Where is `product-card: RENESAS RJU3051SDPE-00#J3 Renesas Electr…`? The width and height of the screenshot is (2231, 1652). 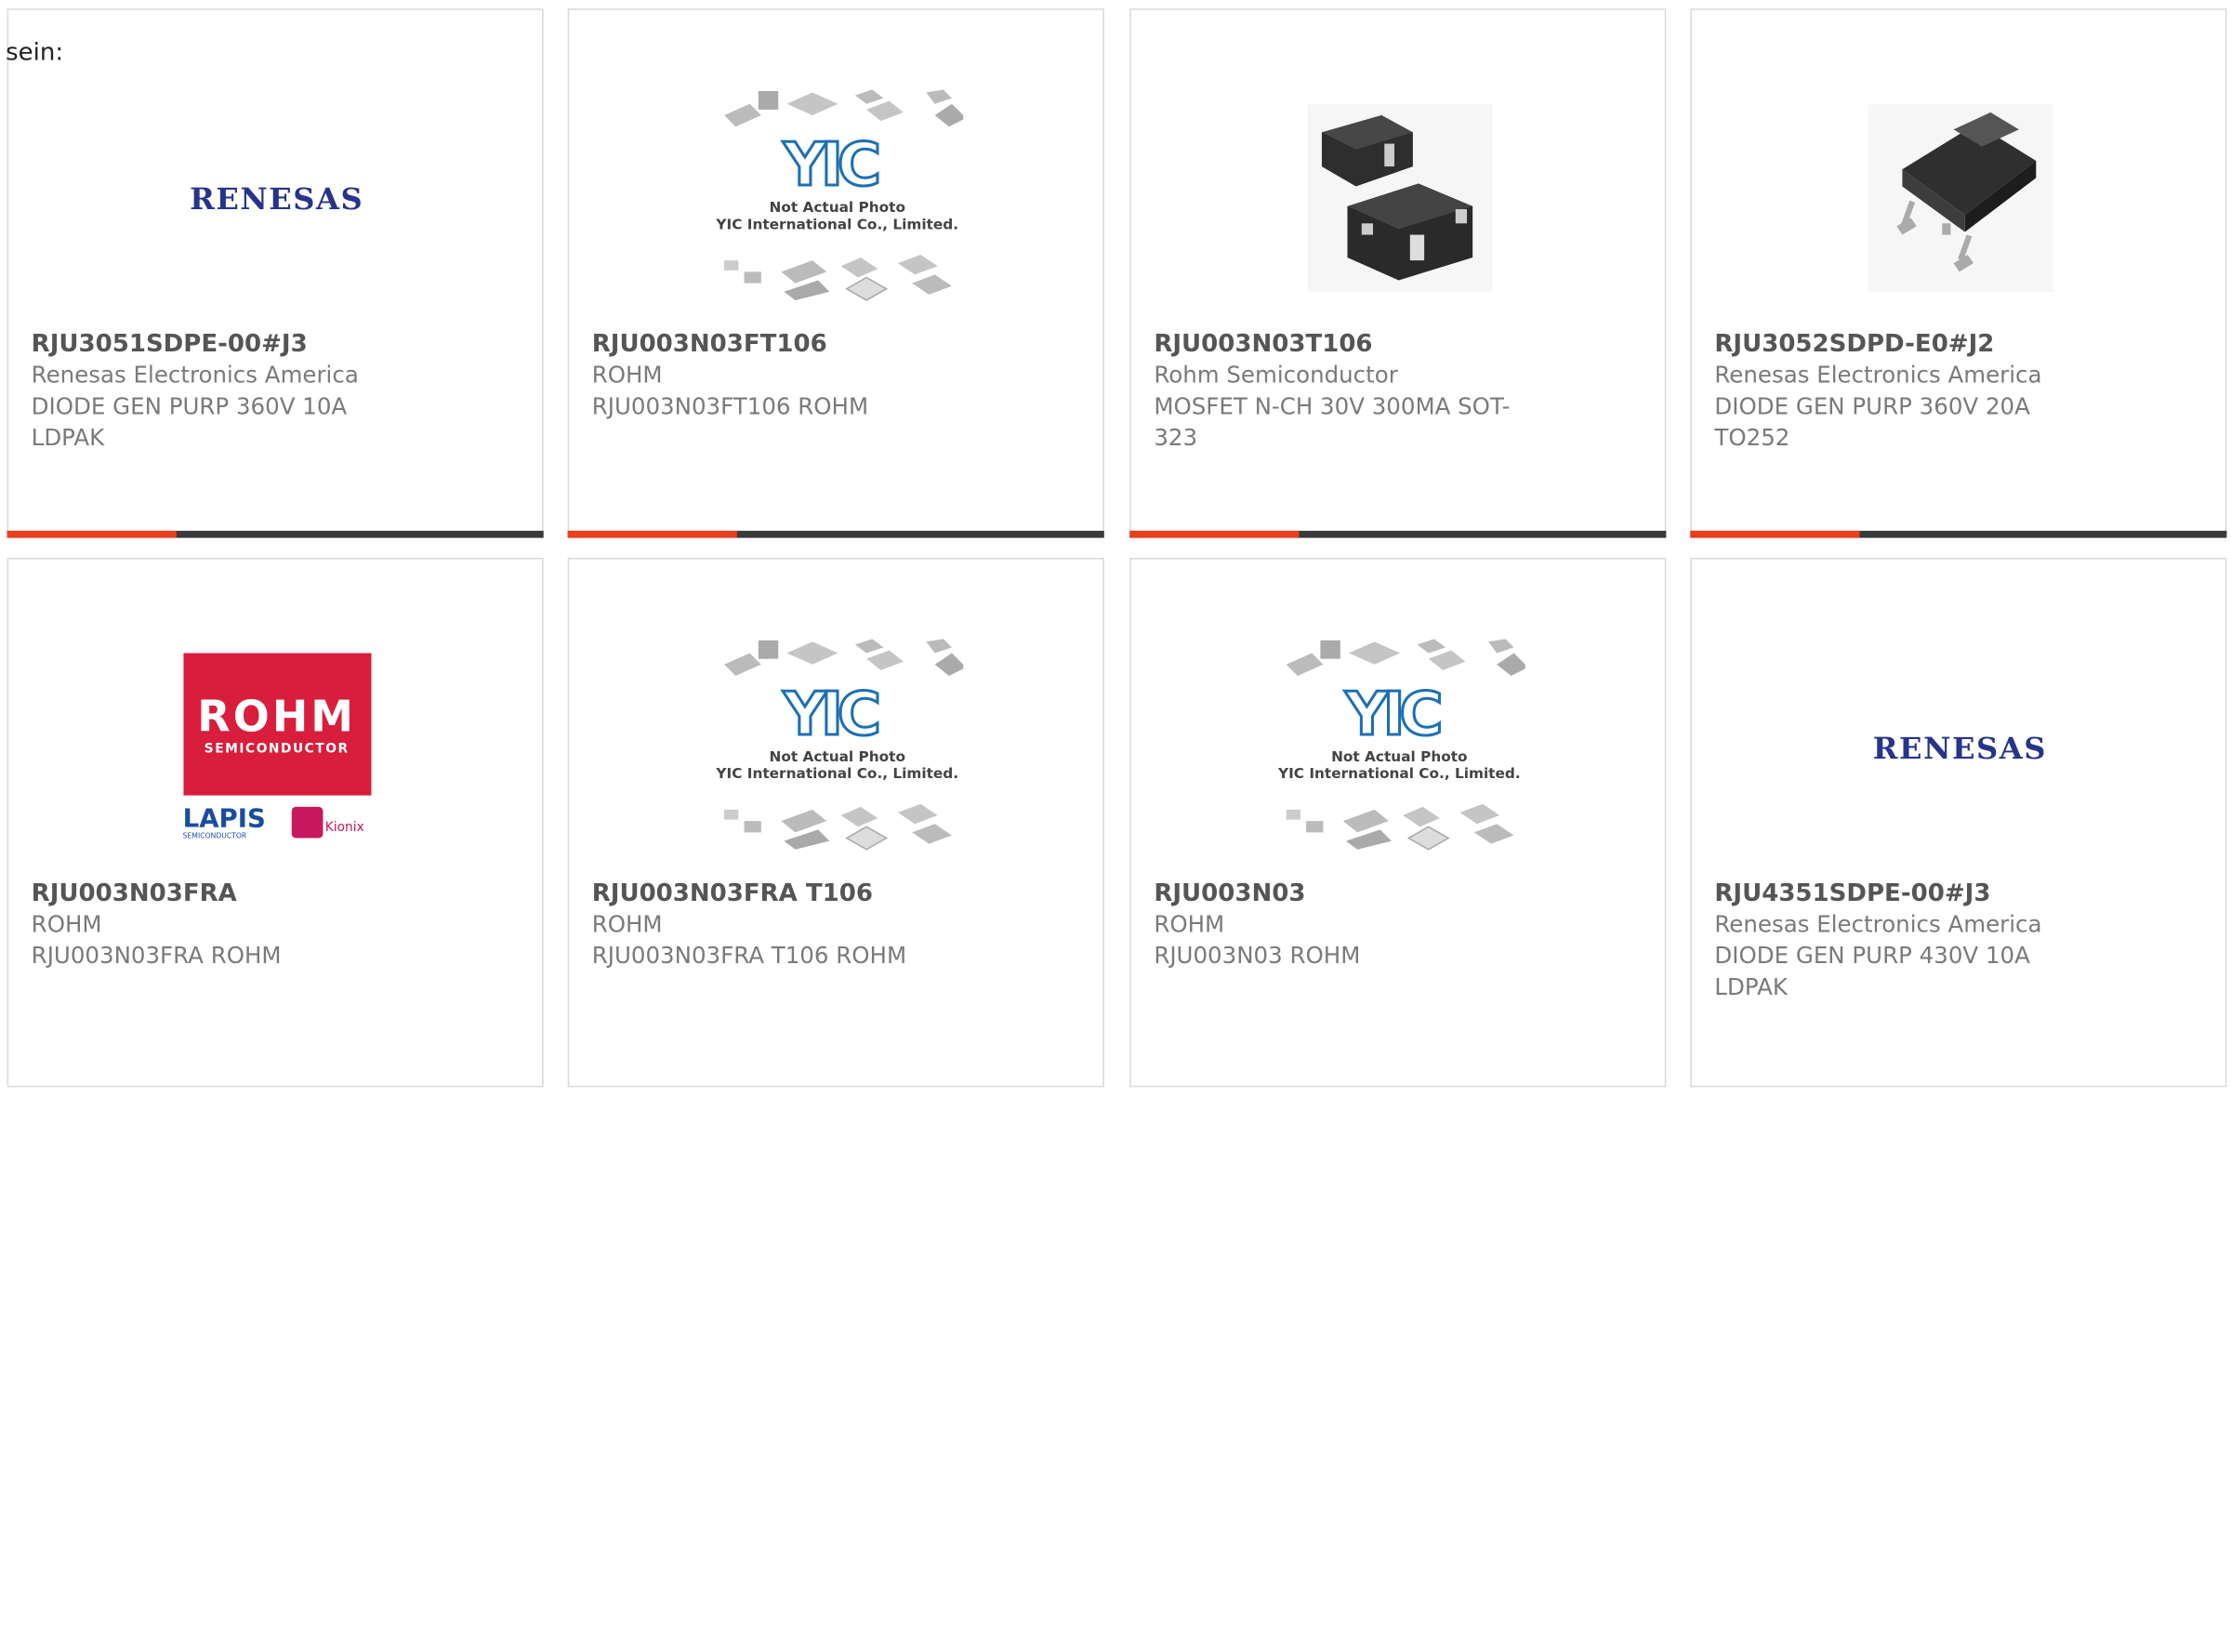
product-card: RENESAS RJU3051SDPE-00#J3 Renesas Electr… is located at coordinates (275, 273).